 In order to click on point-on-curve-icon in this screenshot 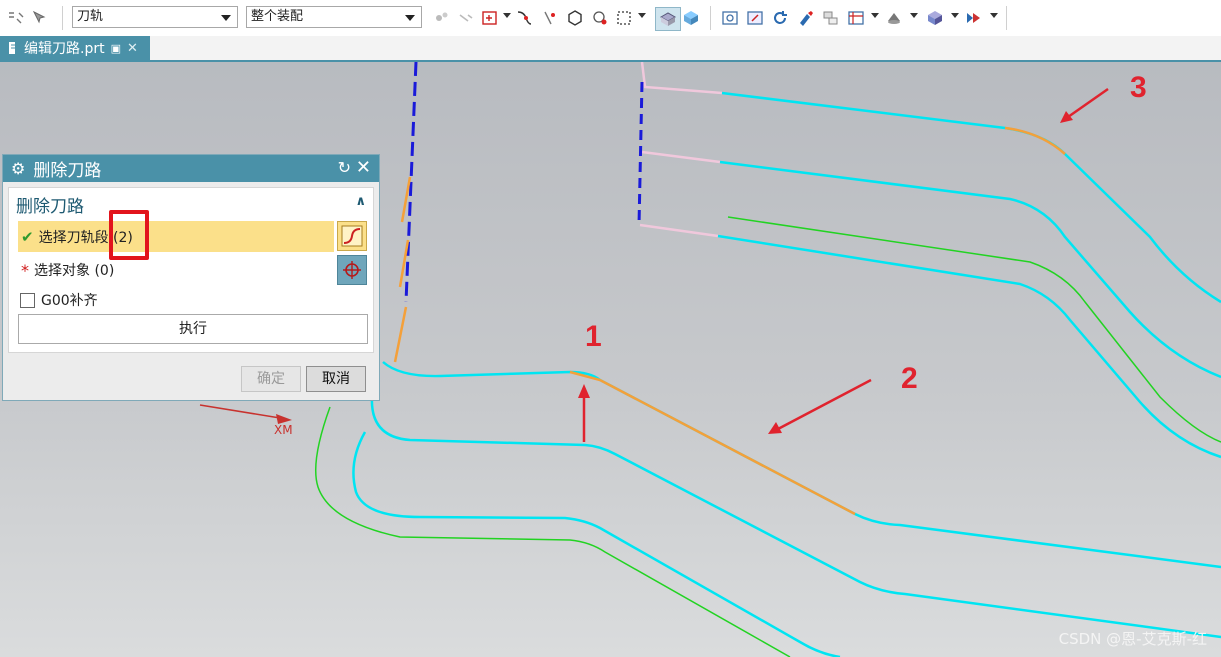, I will do `click(550, 18)`.